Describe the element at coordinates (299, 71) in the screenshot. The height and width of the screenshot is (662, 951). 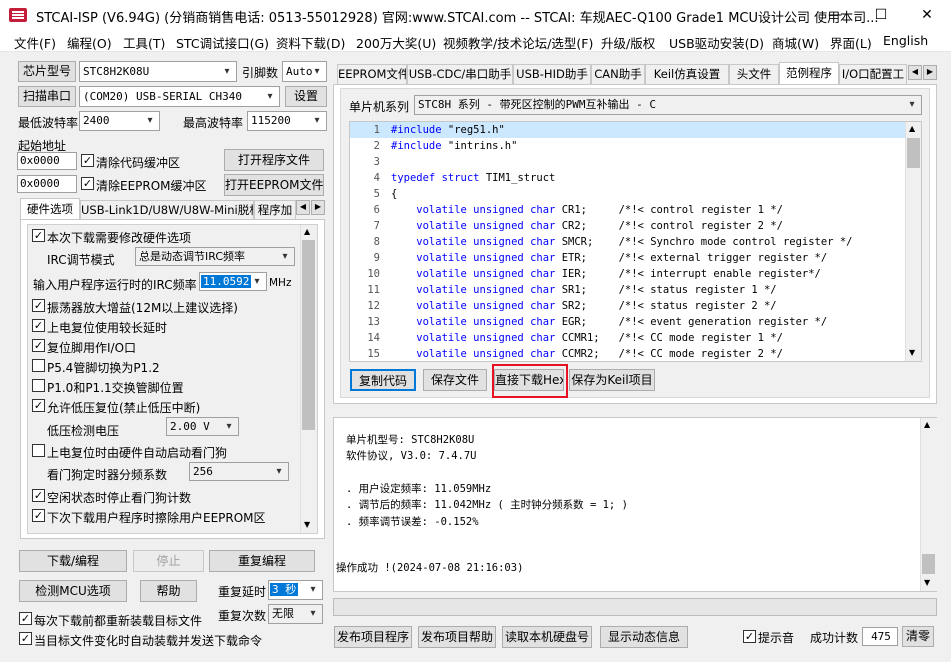
I see `pin-count-value: Auto` at that location.